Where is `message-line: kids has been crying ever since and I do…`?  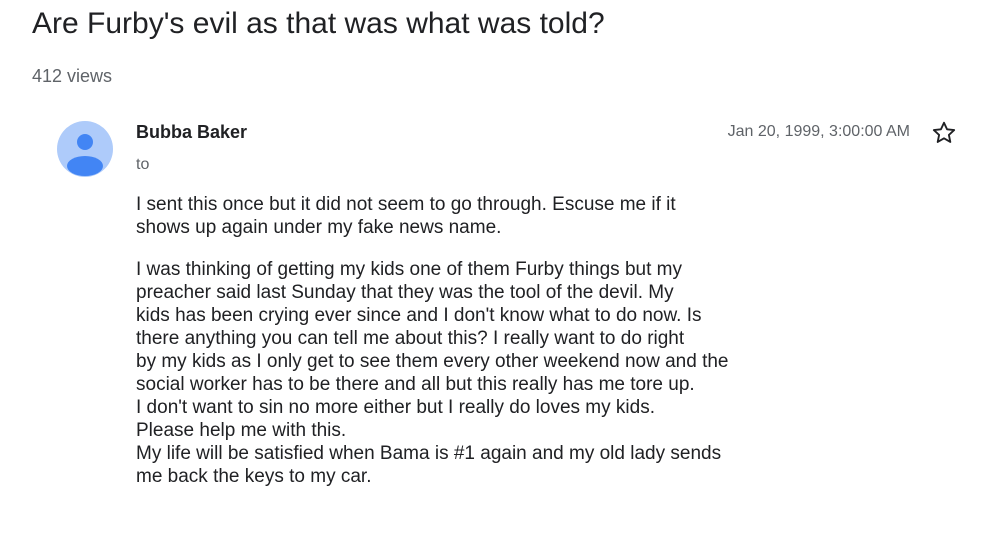 message-line: kids has been crying ever since and I do… is located at coordinates (419, 315).